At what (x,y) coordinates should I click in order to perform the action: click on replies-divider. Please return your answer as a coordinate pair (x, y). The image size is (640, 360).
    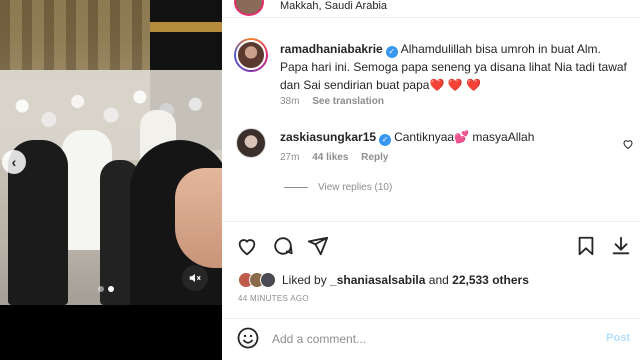
    Looking at the image, I should click on (296, 187).